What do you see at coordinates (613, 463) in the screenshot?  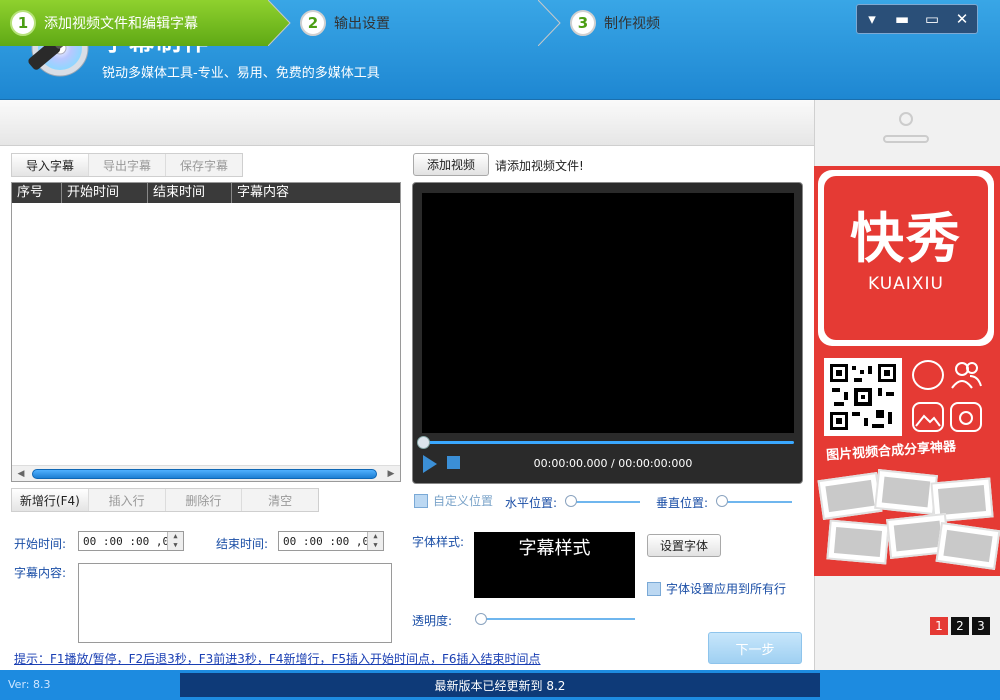 I see `time-display: 00:00:00.000 / 00:00:00:000` at bounding box center [613, 463].